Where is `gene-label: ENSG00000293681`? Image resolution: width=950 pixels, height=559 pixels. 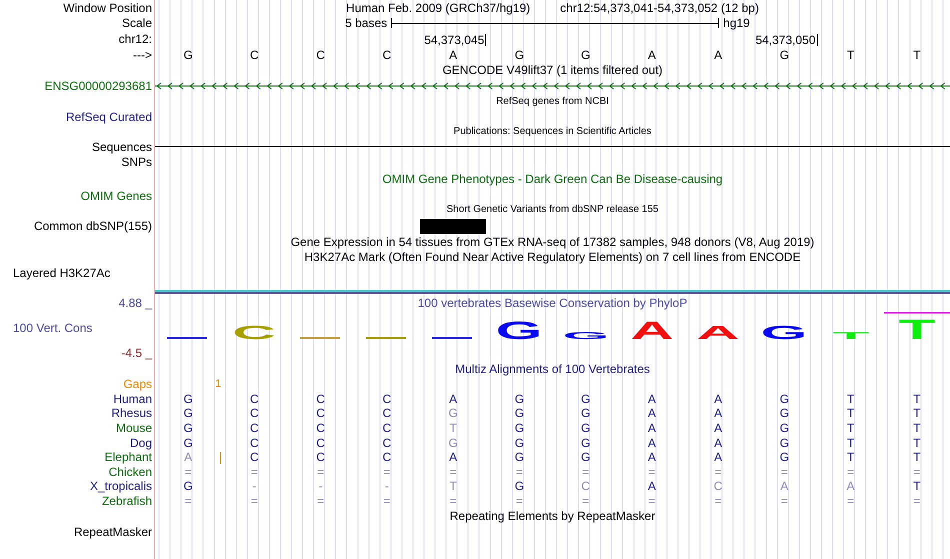
gene-label: ENSG00000293681 is located at coordinates (98, 86).